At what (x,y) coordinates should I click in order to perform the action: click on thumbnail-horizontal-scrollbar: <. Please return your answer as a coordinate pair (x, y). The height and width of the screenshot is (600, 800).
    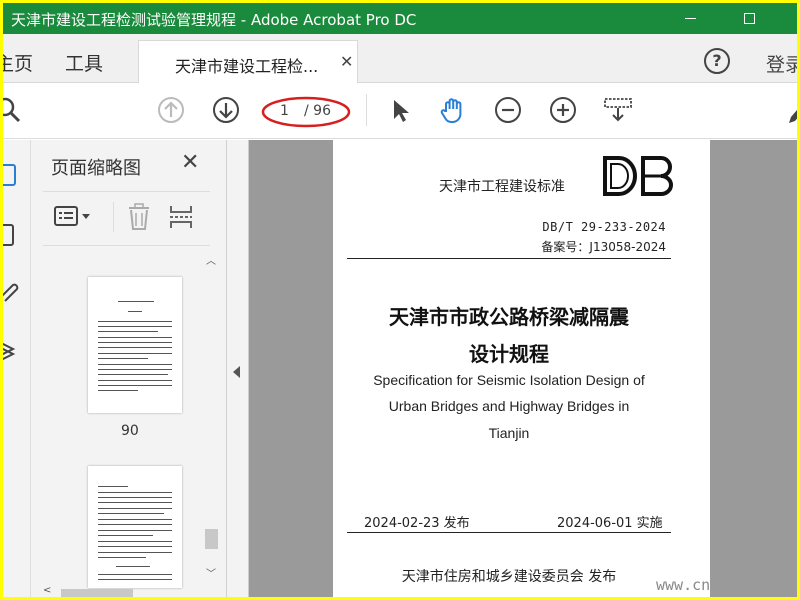
    Looking at the image, I should click on (123, 591).